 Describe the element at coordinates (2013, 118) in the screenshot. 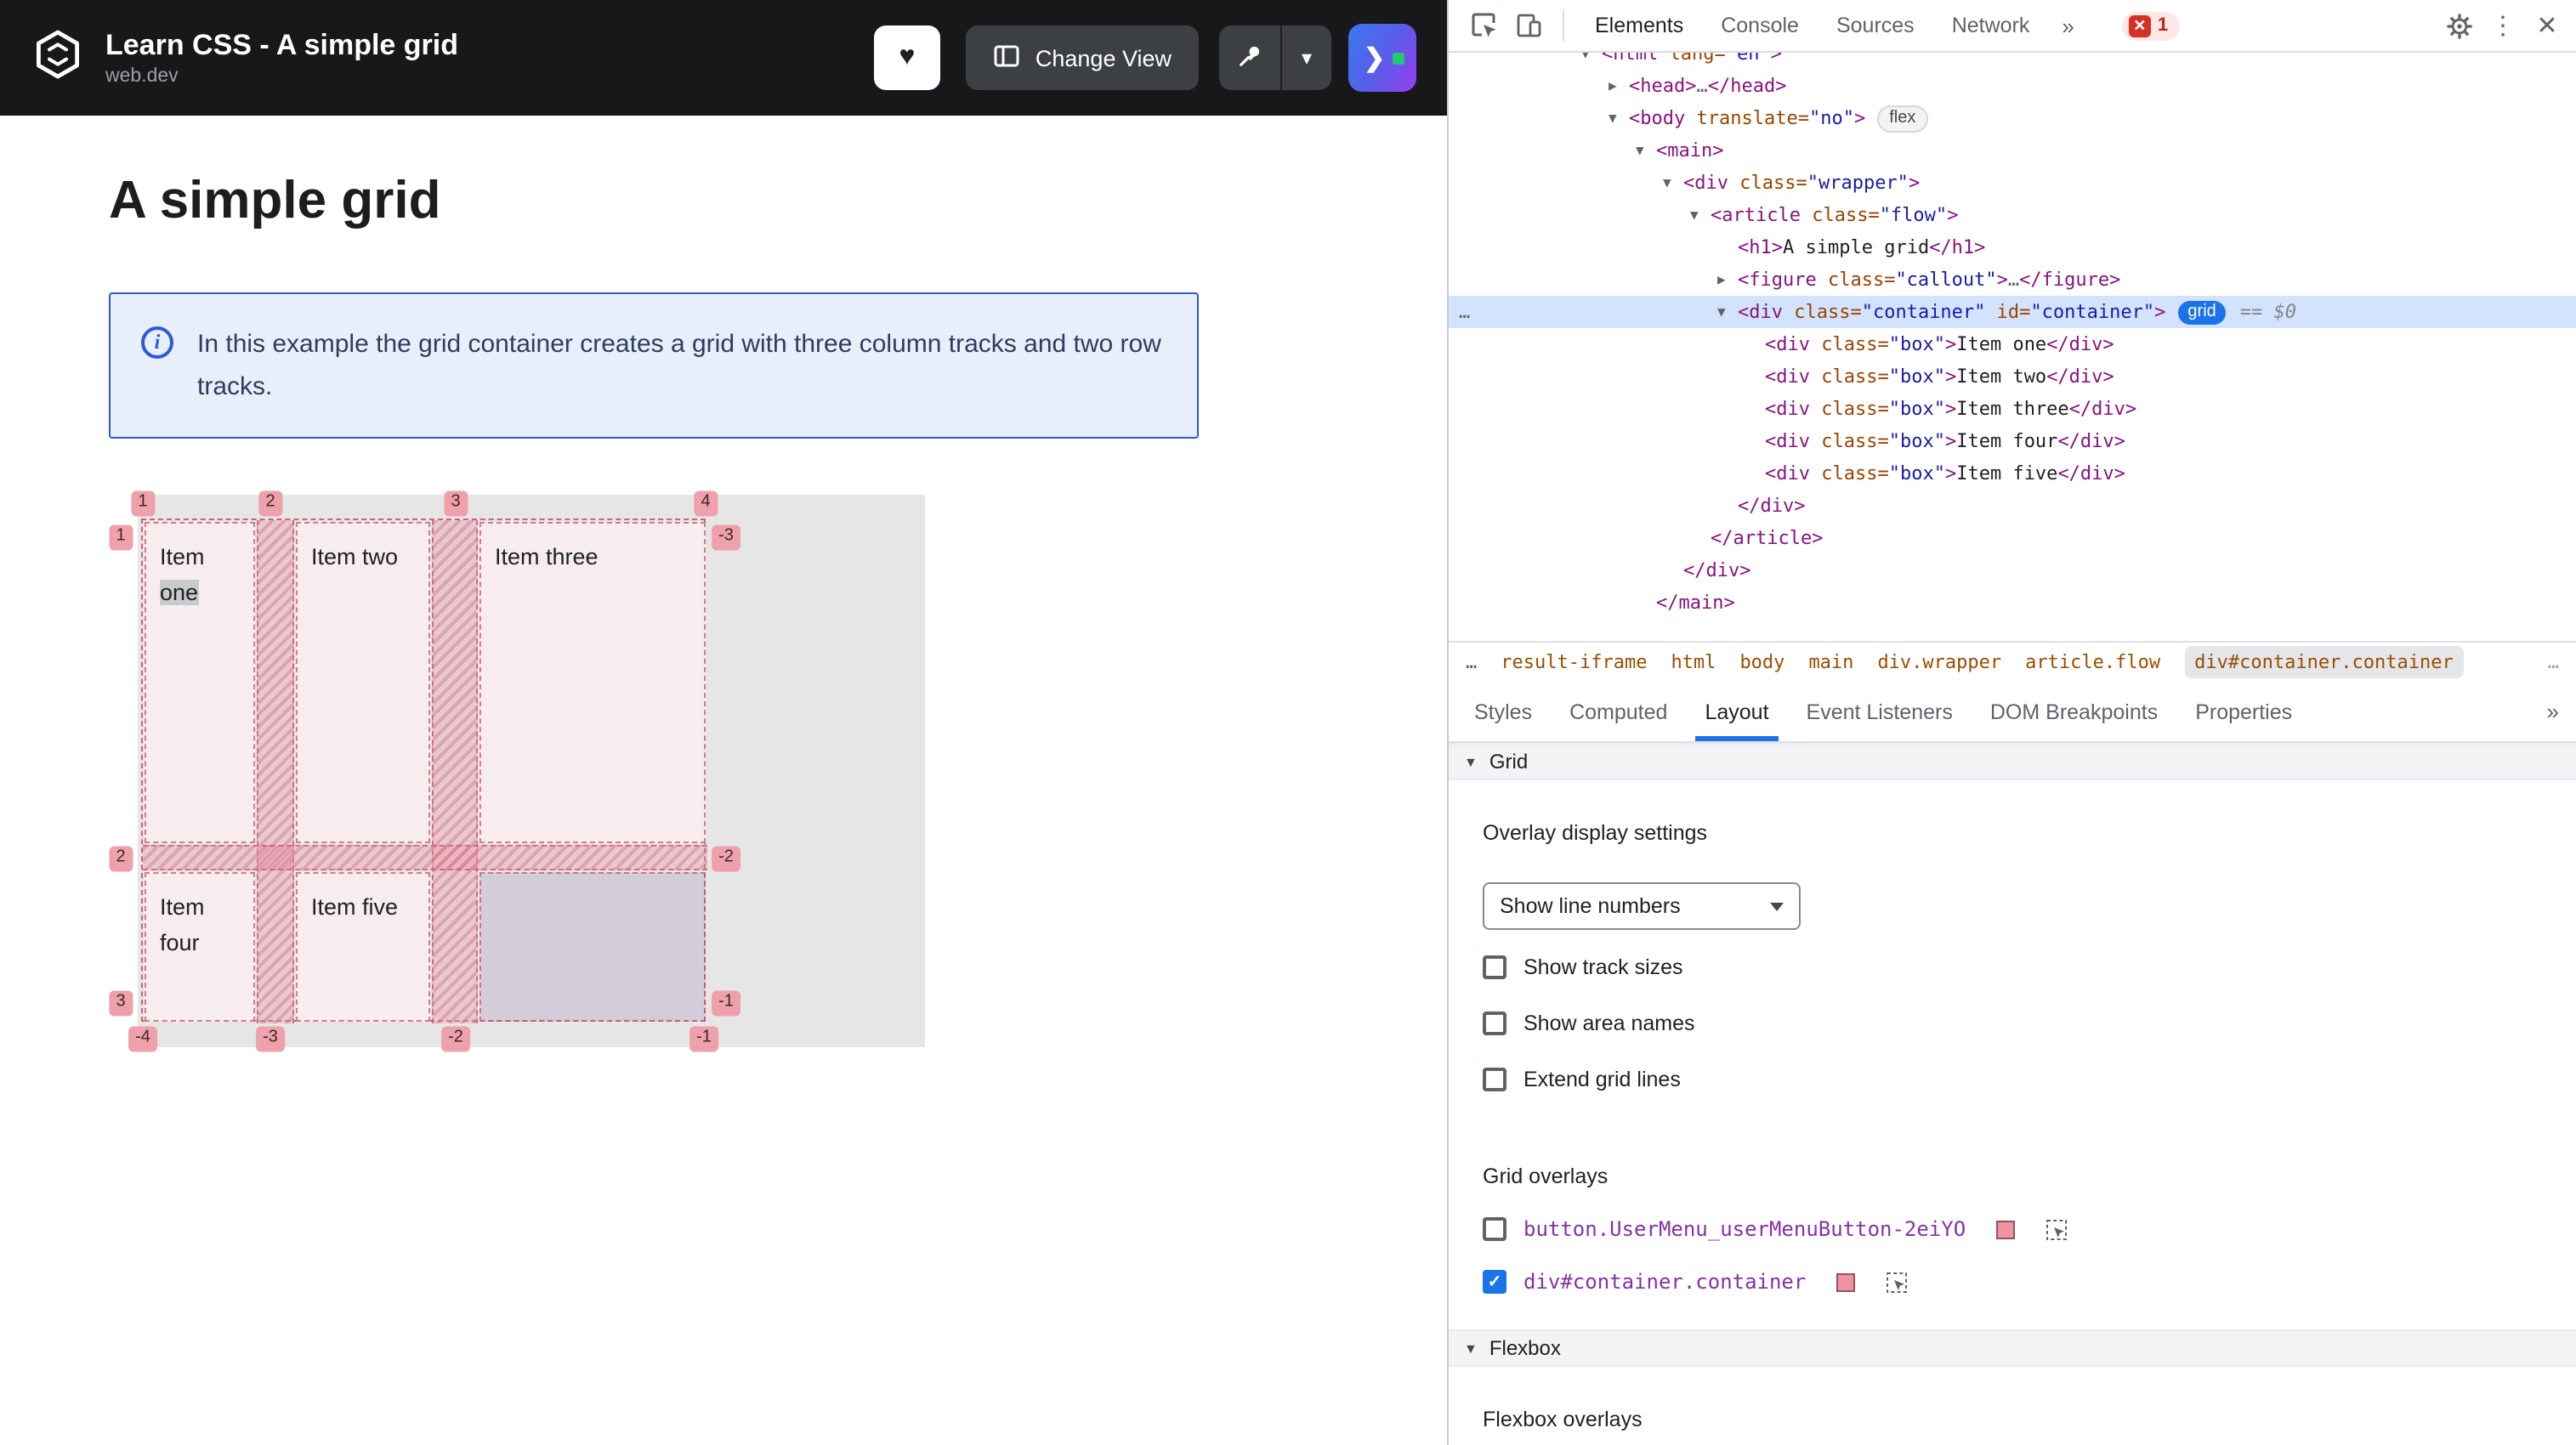

I see `dom-tree-node: ▼ <body translate= "no" > flex` at that location.